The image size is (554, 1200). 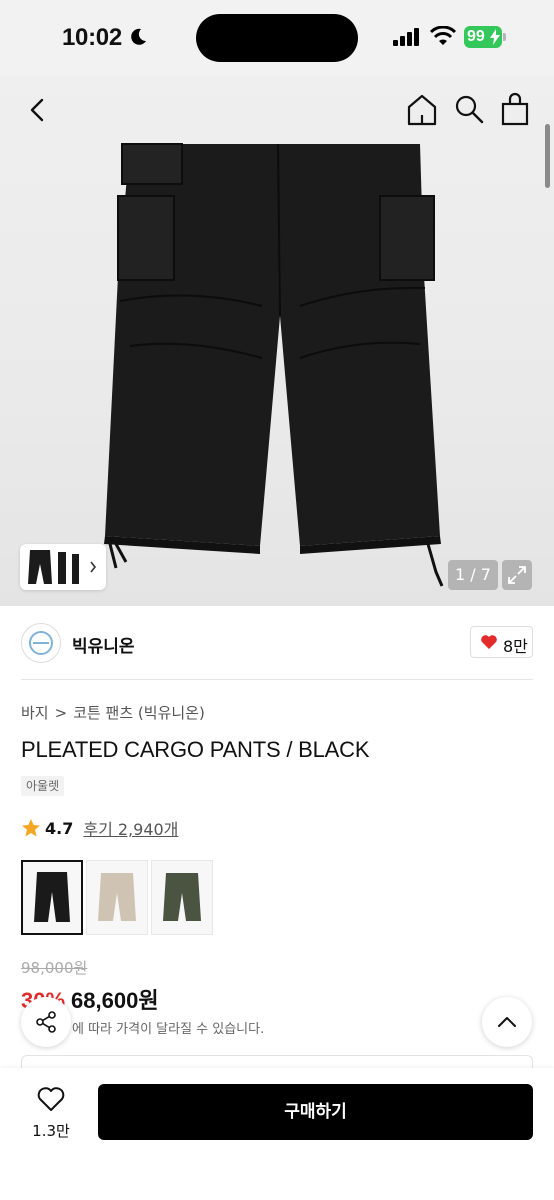 What do you see at coordinates (43, 786) in the screenshot?
I see `outlet-tag: 아울렛` at bounding box center [43, 786].